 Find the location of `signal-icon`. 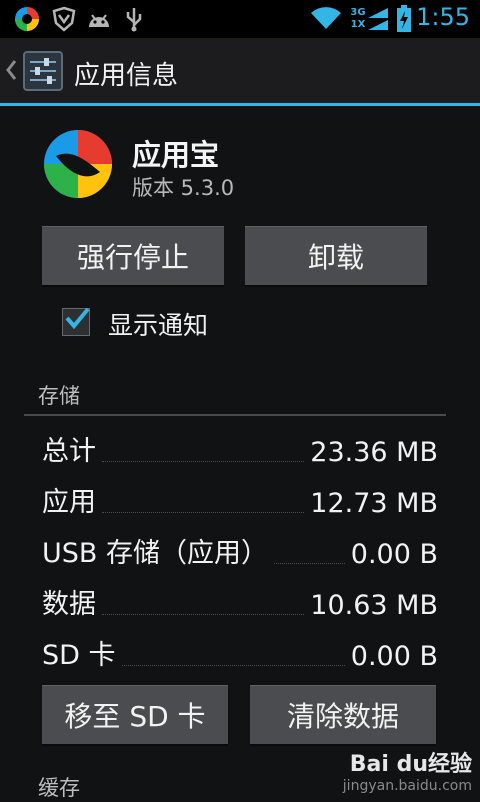

signal-icon is located at coordinates (378, 19).